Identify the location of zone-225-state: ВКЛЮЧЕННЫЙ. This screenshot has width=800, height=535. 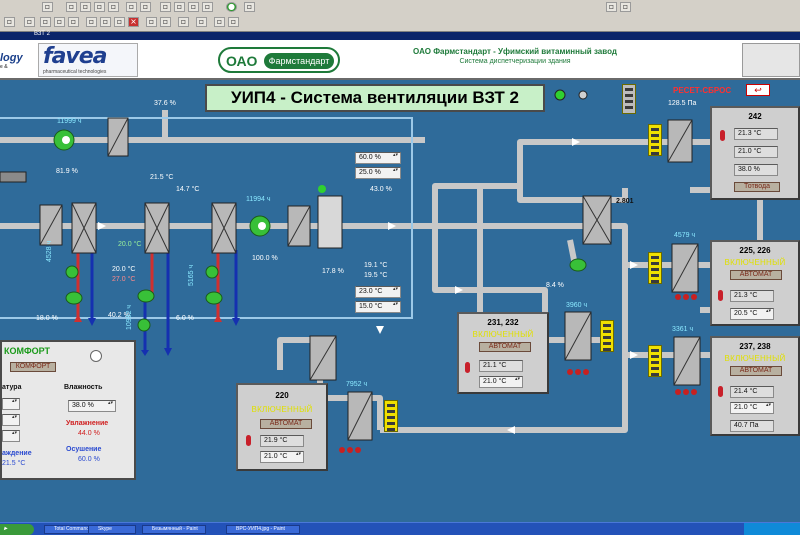
(755, 262).